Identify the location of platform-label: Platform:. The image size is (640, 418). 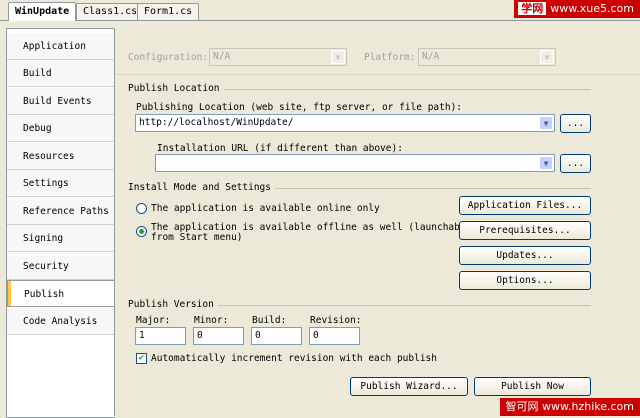
(390, 57).